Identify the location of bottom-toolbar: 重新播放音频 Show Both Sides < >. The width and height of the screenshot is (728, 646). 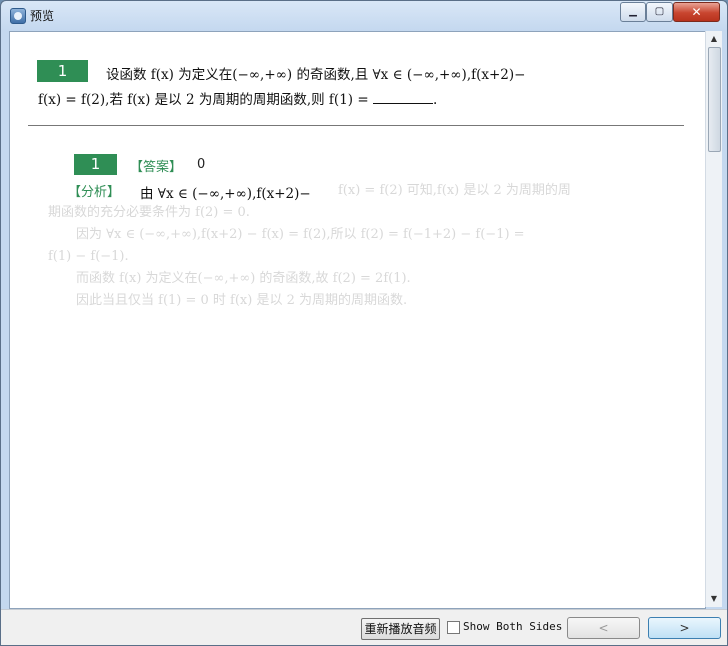
(364, 627).